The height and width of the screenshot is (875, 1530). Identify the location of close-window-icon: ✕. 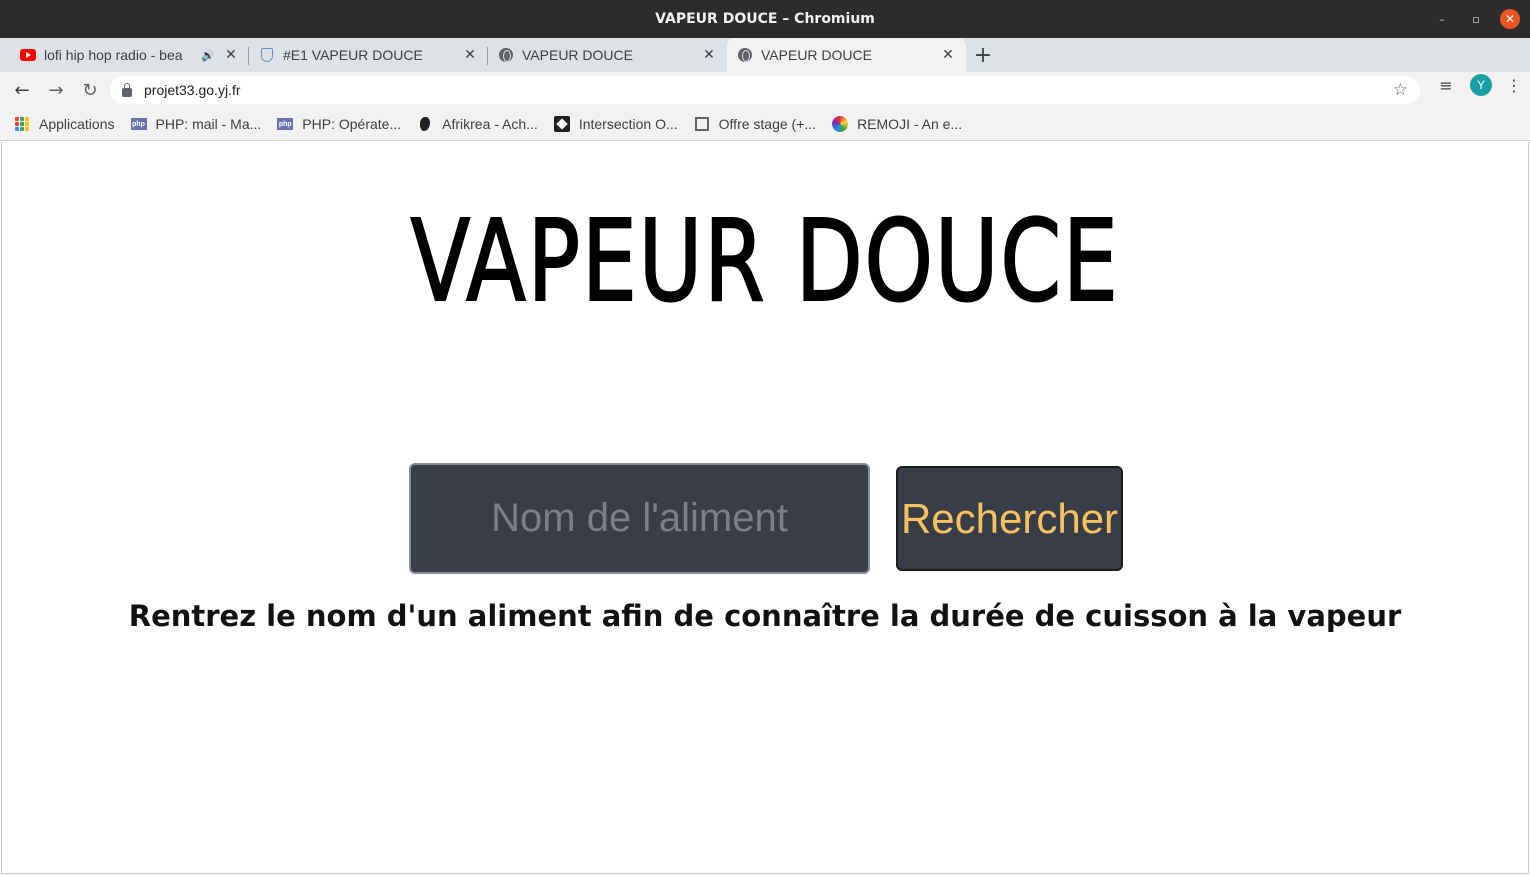
(1510, 19).